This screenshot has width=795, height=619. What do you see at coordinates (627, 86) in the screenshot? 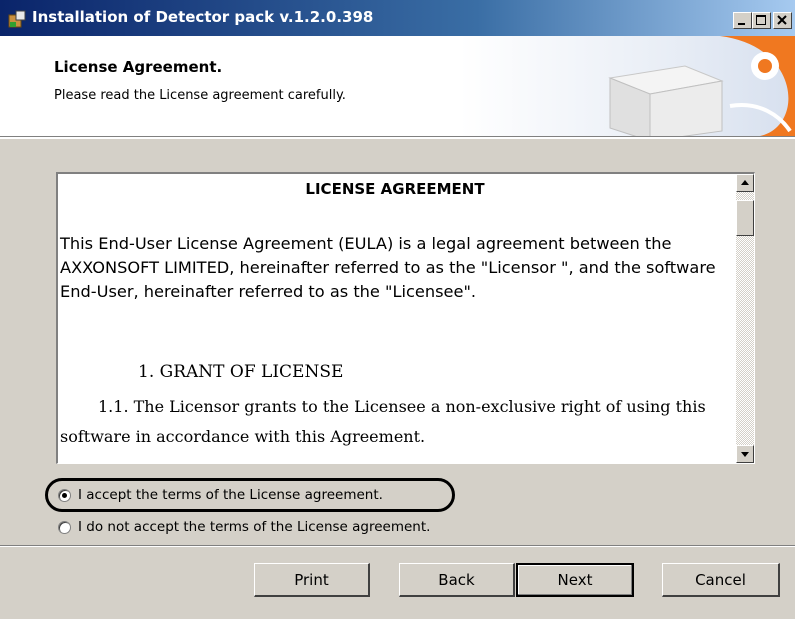
I see `package-box-icon` at bounding box center [627, 86].